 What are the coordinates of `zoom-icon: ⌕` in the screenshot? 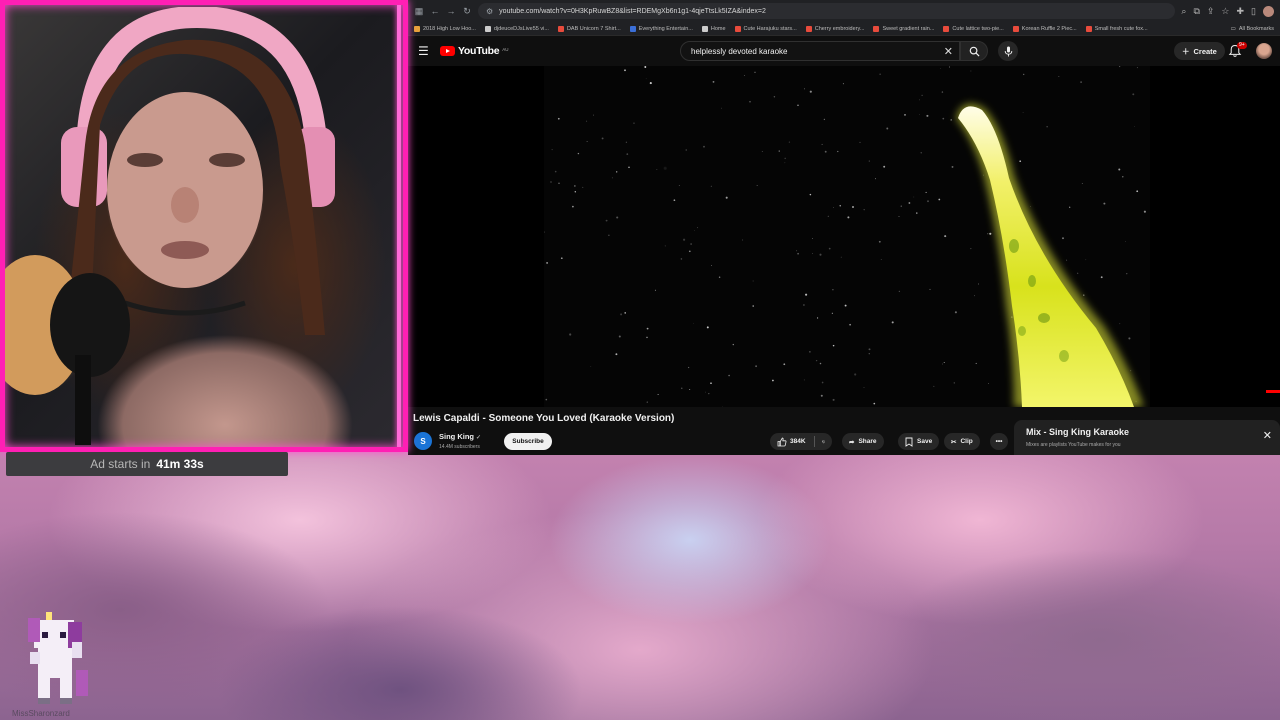 It's located at (1183, 11).